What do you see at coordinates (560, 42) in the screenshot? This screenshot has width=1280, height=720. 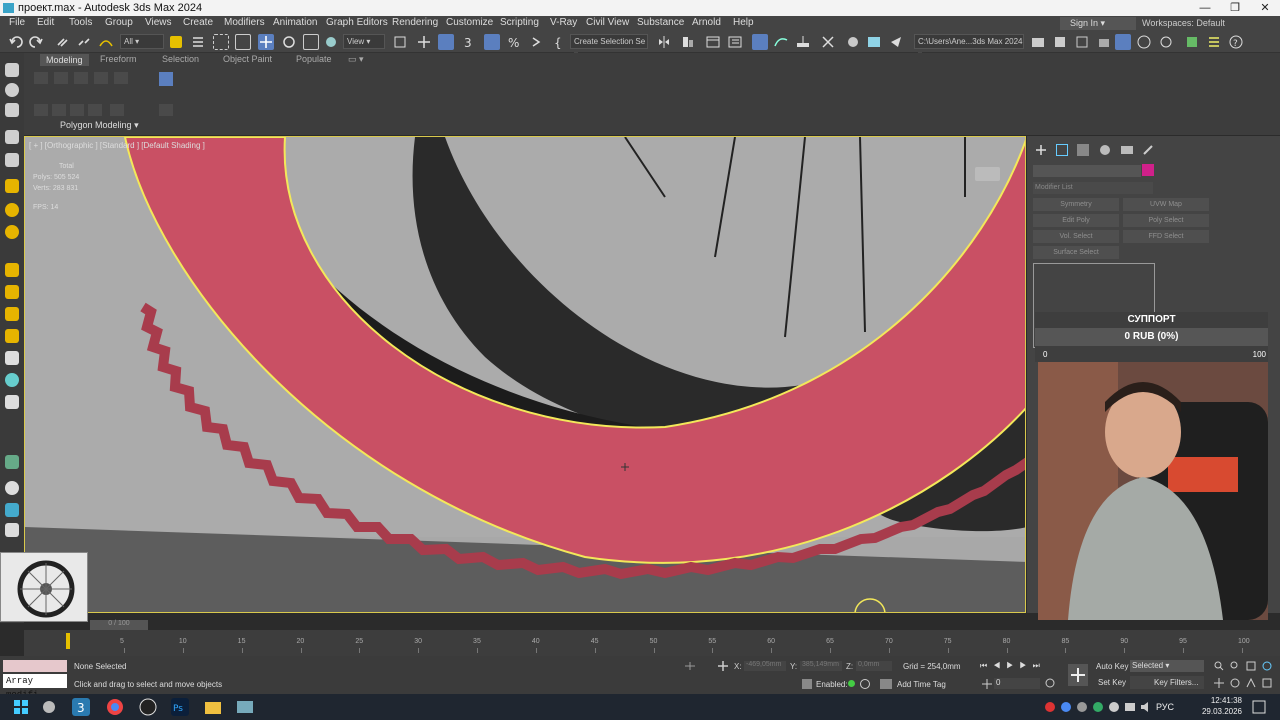 I see `edit-named-selection-icon: {` at bounding box center [560, 42].